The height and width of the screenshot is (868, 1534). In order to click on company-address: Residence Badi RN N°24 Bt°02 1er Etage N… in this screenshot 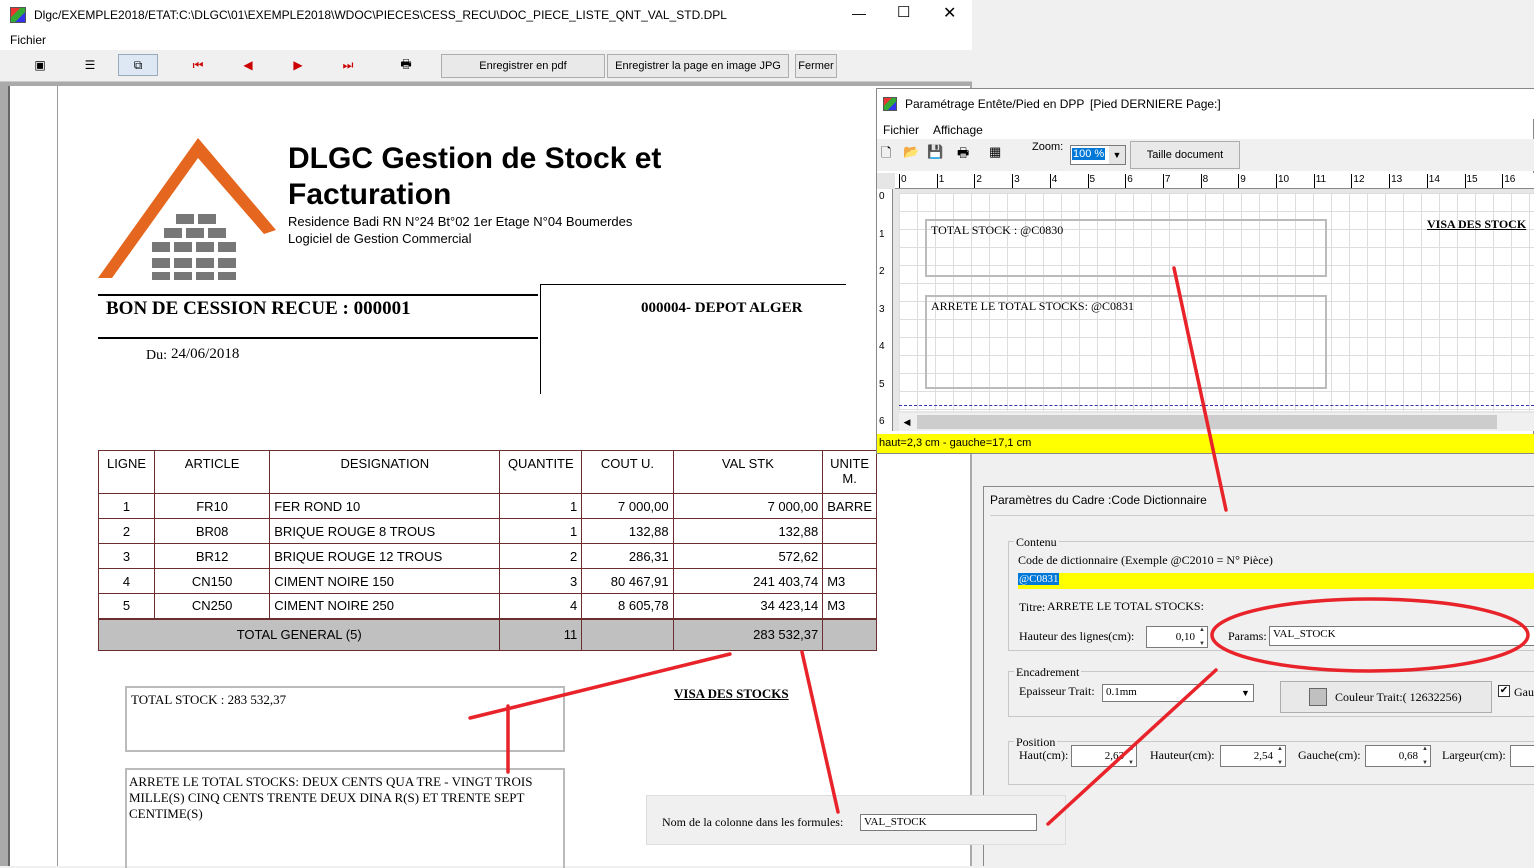, I will do `click(460, 221)`.